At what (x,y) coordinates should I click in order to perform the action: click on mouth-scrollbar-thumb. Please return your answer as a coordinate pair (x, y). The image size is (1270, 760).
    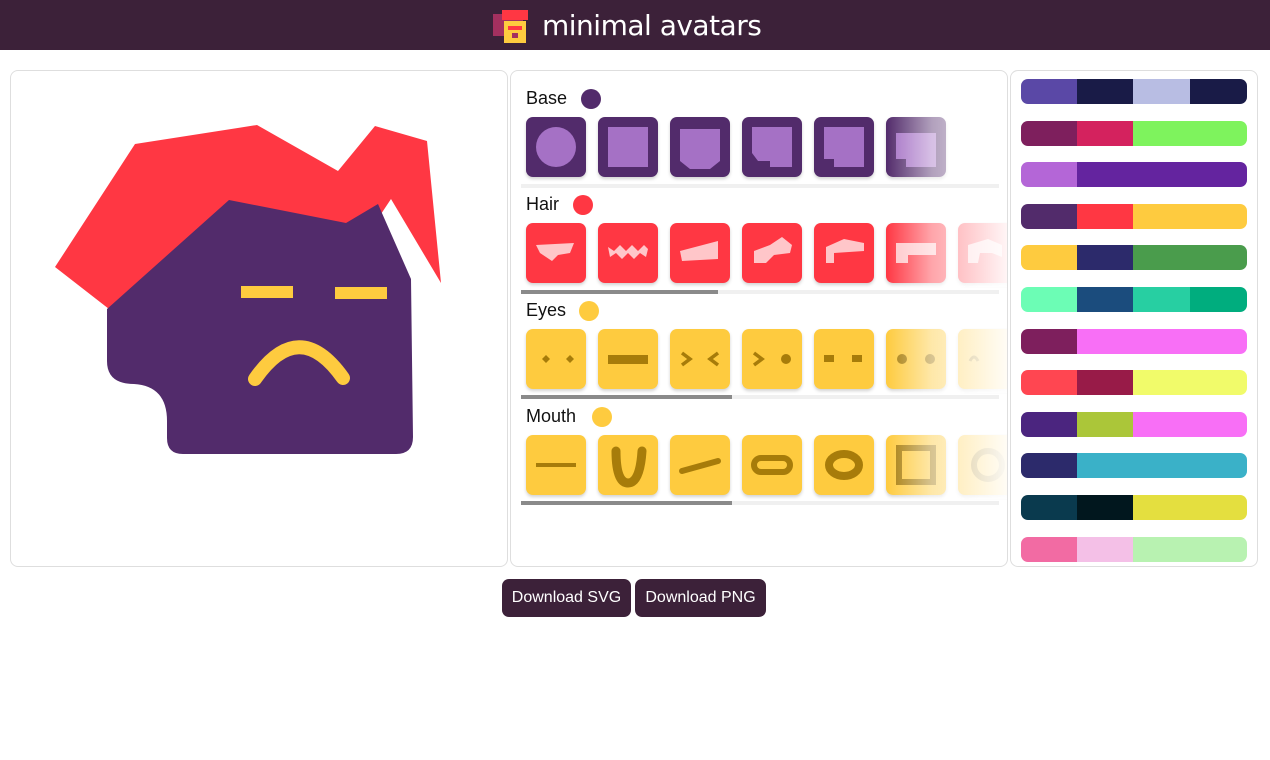
    Looking at the image, I should click on (626, 503).